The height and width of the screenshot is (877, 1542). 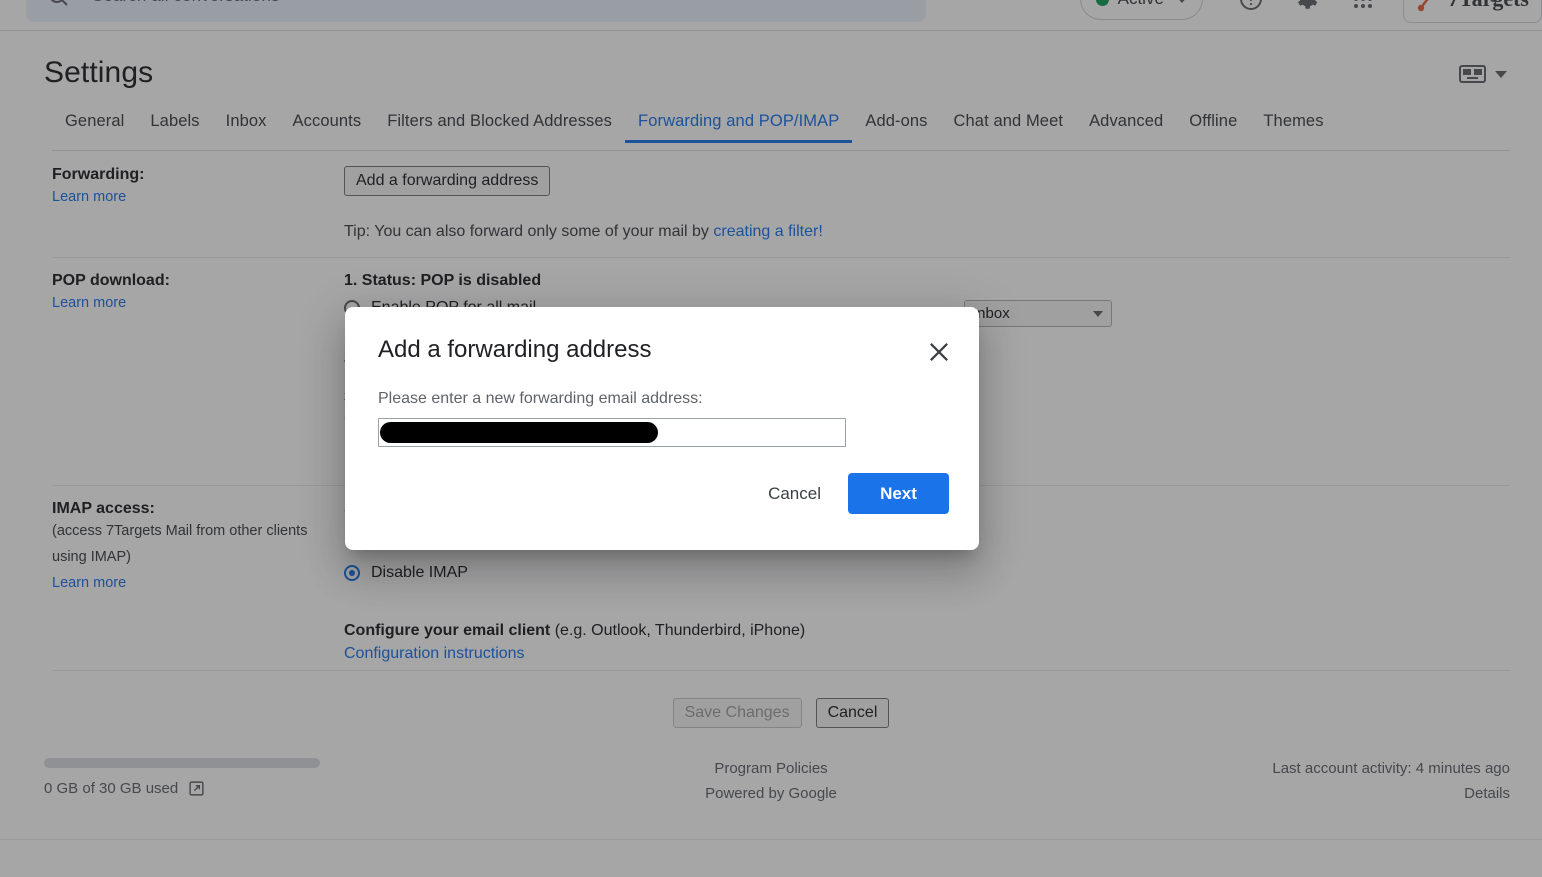 I want to click on forwarding-email-input, so click(x=612, y=432).